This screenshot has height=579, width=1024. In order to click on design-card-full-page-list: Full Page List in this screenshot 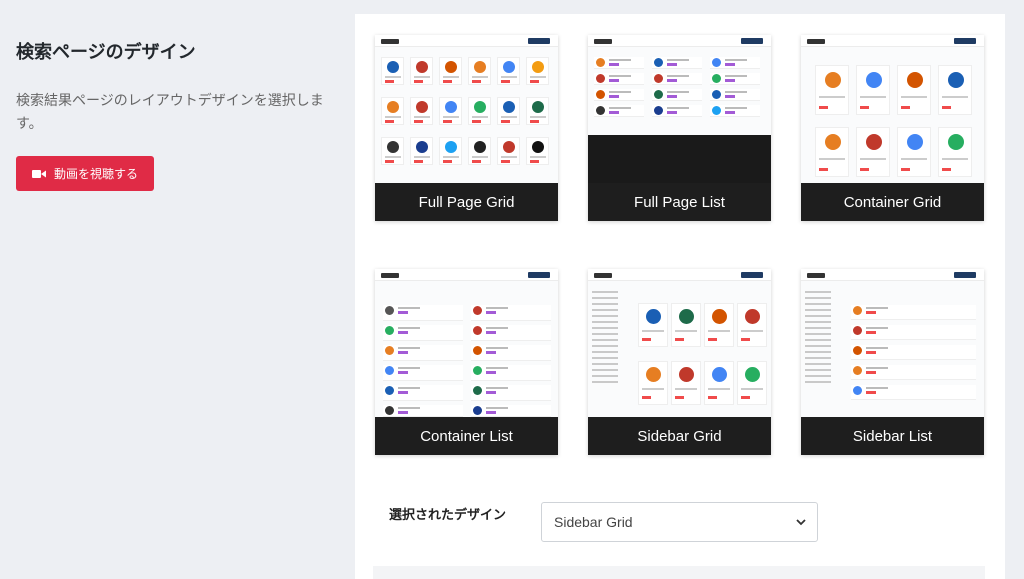, I will do `click(679, 128)`.